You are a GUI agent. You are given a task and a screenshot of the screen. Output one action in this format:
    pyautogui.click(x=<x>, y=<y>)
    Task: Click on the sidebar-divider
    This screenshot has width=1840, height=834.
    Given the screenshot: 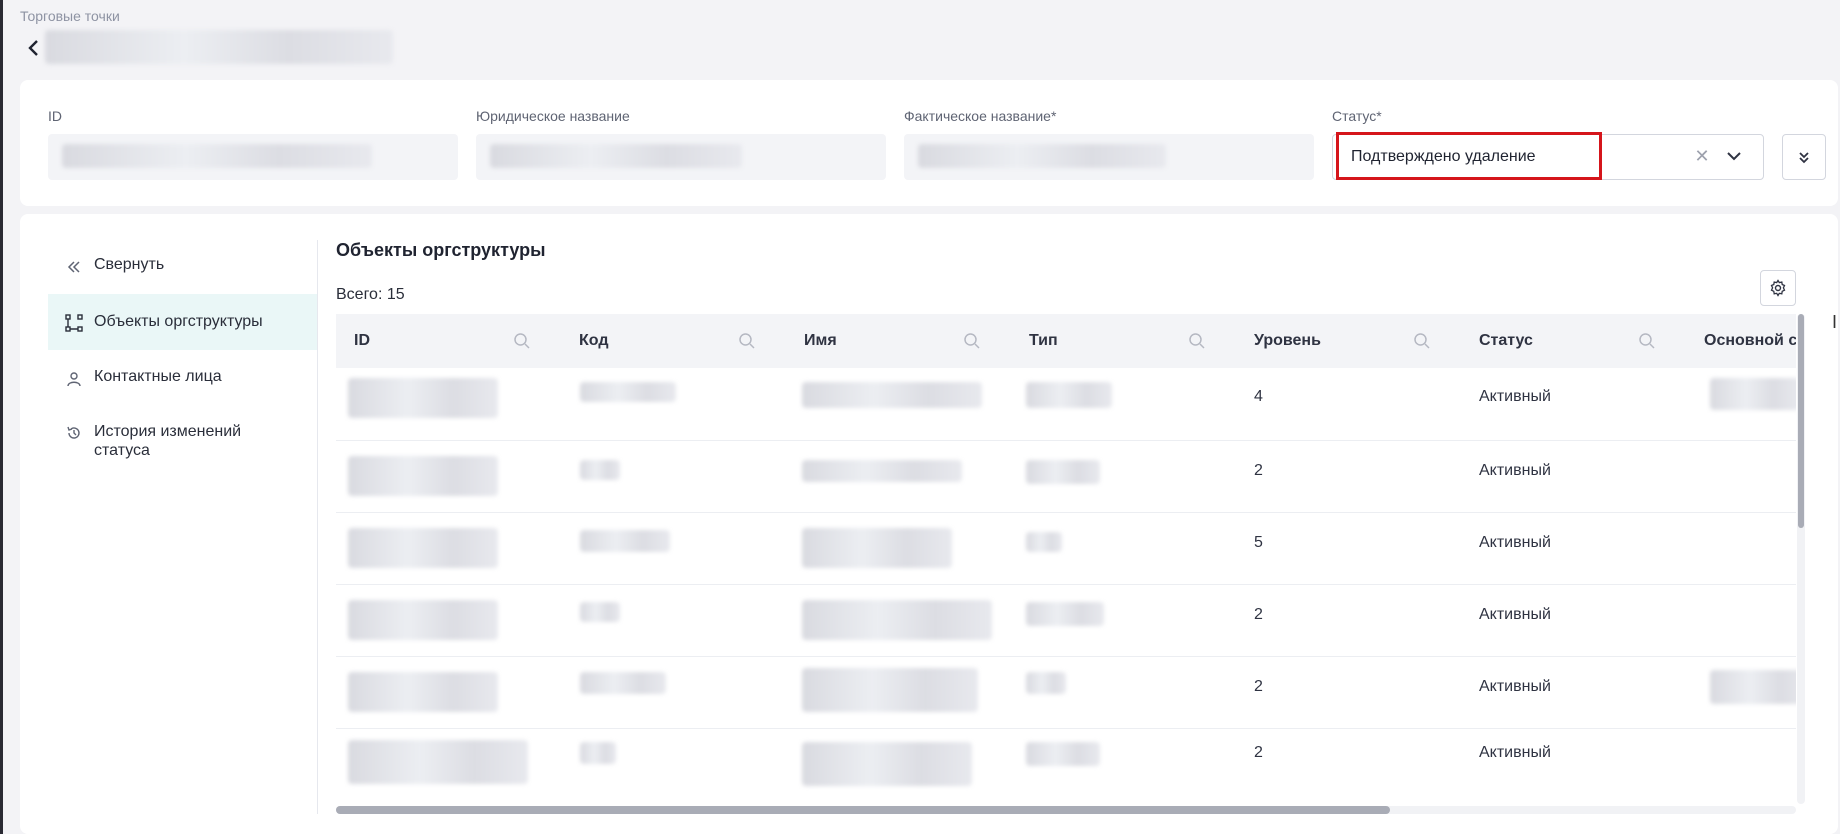 What is the action you would take?
    pyautogui.click(x=317, y=527)
    